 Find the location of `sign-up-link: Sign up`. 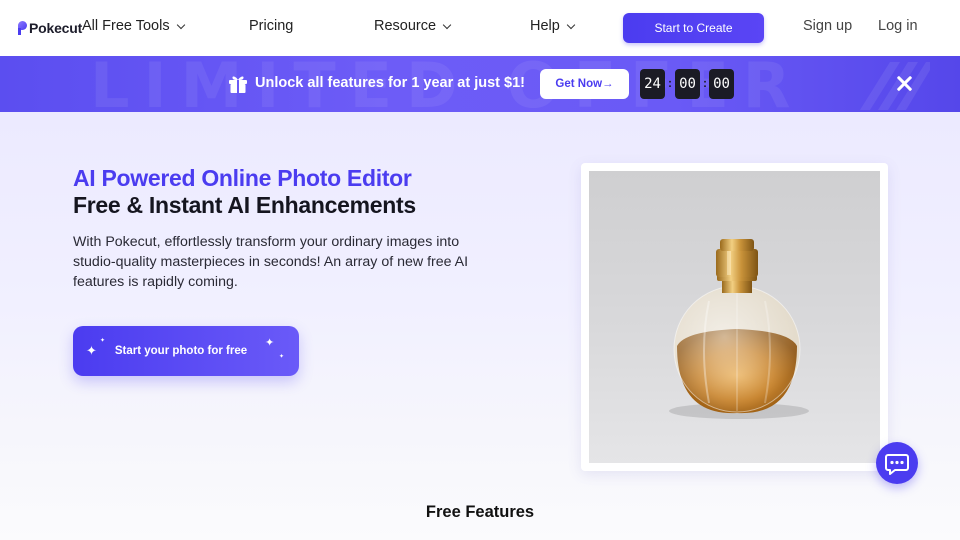

sign-up-link: Sign up is located at coordinates (827, 26).